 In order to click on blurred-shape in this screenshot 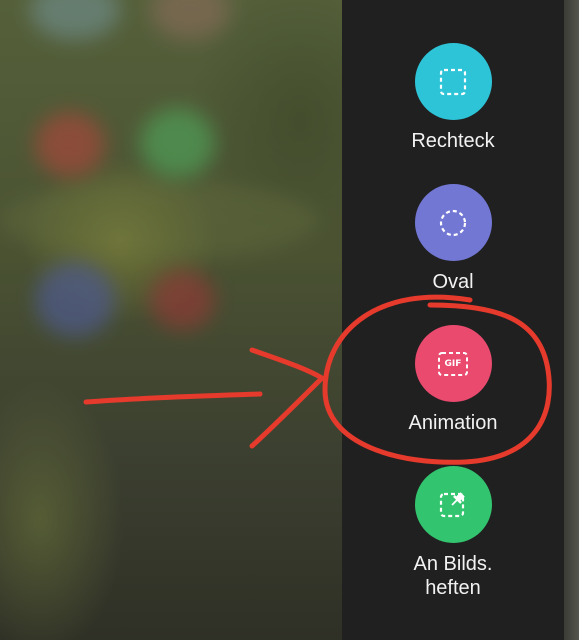, I will do `click(160, 220)`.